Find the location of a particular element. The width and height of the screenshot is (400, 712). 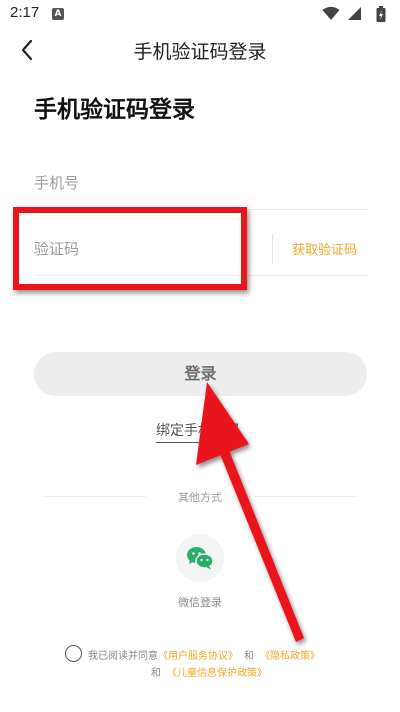

divider-right is located at coordinates (306, 496).